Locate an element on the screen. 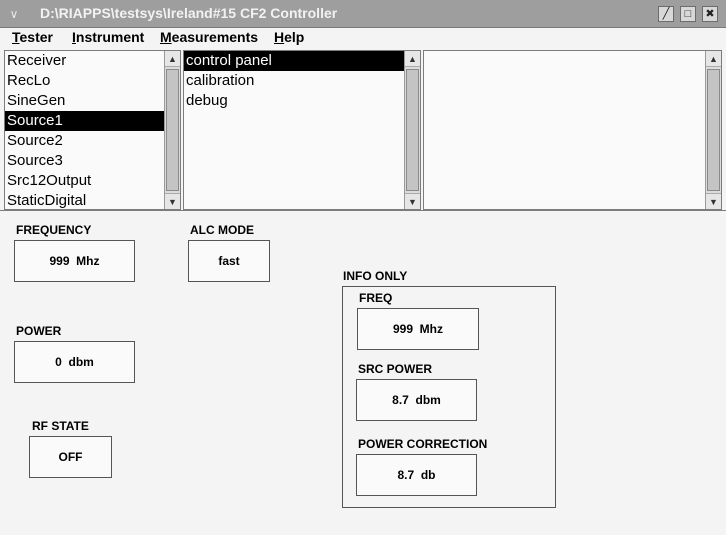 The width and height of the screenshot is (726, 535). menu-tester: Tester is located at coordinates (32, 37).